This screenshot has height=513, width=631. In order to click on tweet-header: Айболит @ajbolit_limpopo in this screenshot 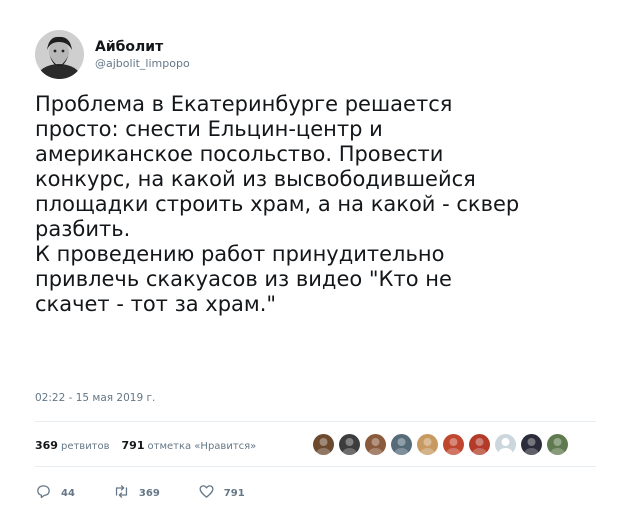, I will do `click(112, 54)`.